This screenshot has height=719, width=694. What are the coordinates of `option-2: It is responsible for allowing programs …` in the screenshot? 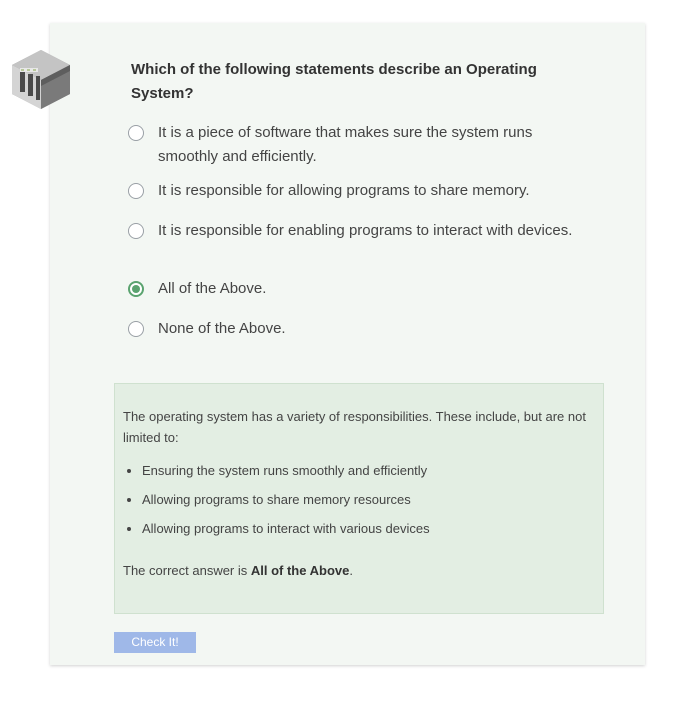 It's located at (358, 191).